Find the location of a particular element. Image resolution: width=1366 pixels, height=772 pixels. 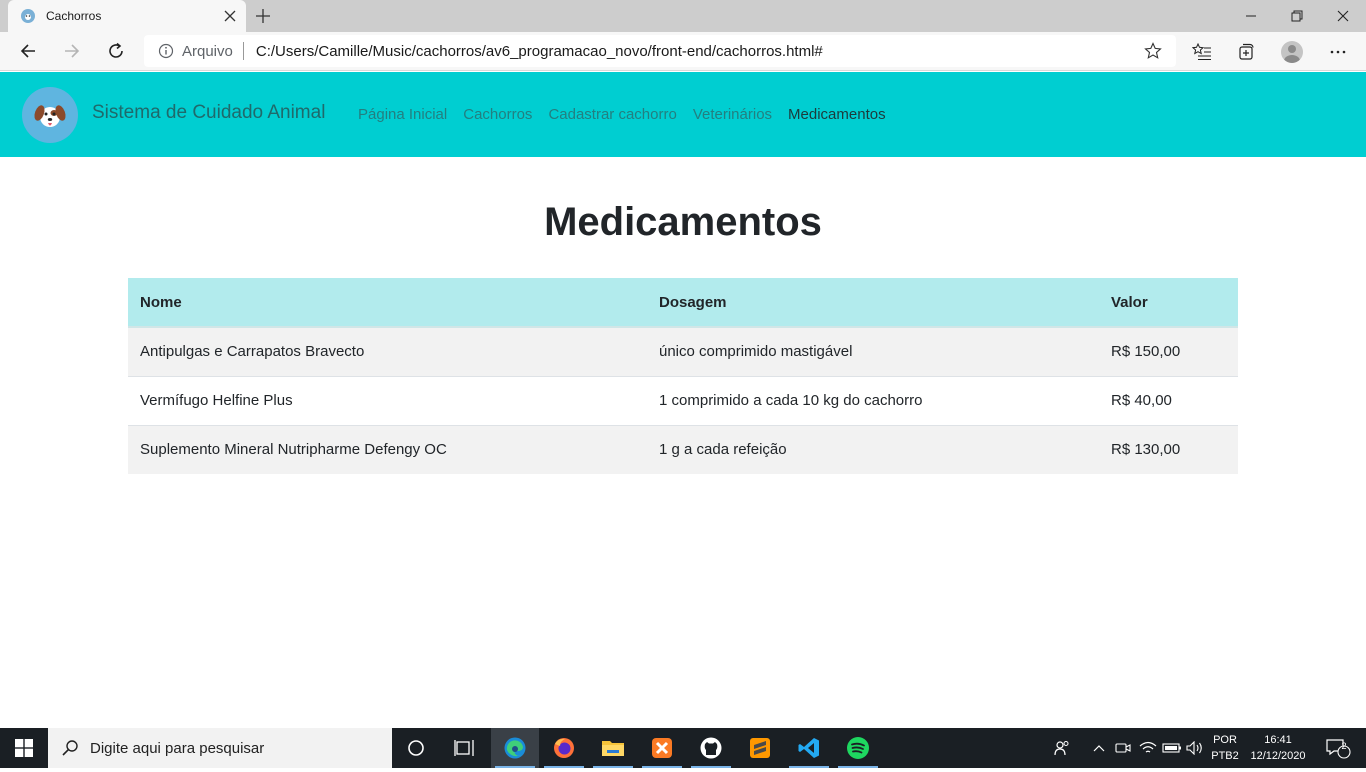

site-favicon-icon is located at coordinates (28, 16).